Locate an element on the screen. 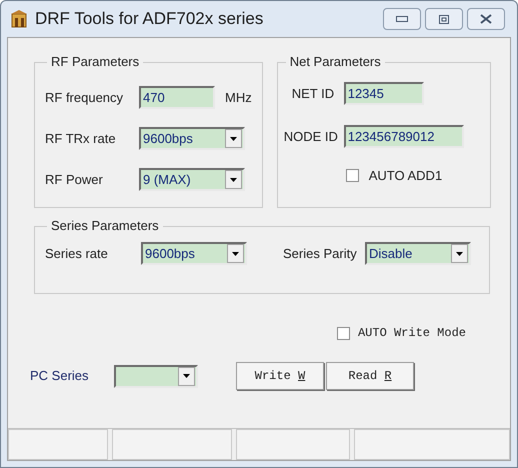 Image resolution: width=518 pixels, height=468 pixels. unit-label: MHz is located at coordinates (238, 97).